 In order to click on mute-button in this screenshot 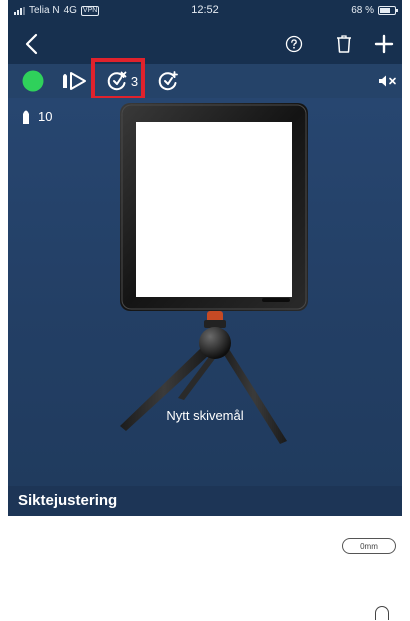, I will do `click(388, 81)`.